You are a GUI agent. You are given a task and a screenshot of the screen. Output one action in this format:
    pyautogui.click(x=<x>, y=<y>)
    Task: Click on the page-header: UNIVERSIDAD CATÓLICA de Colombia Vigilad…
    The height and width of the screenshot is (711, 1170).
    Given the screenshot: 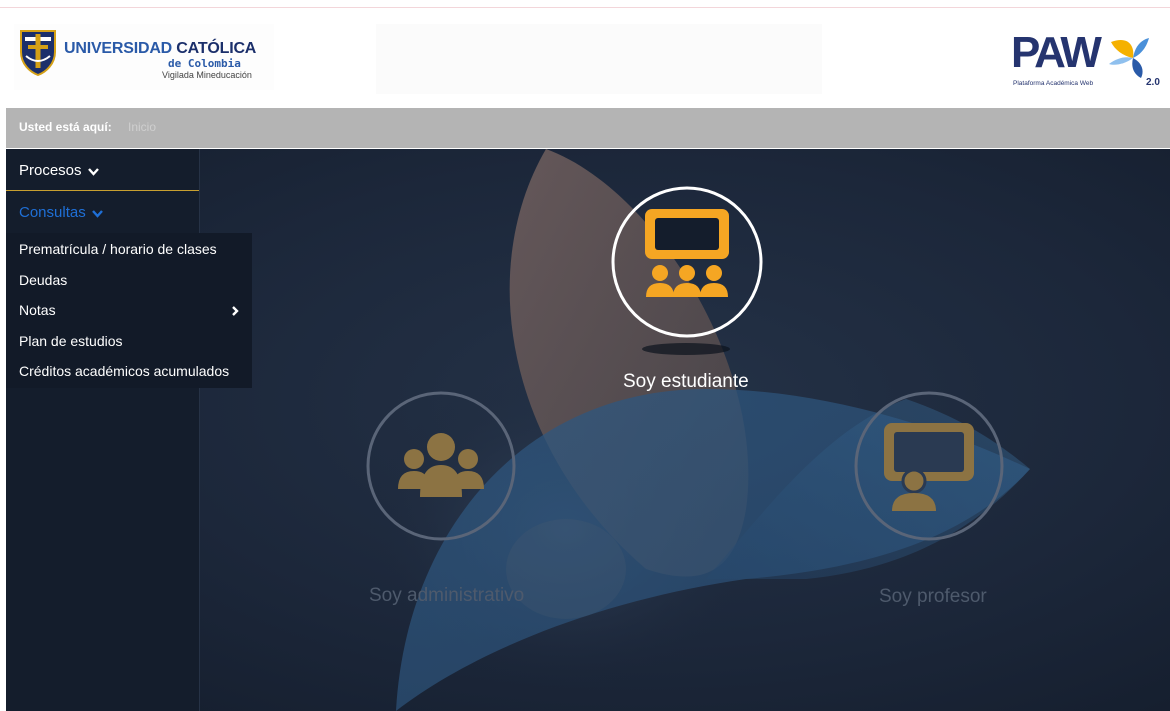 What is the action you would take?
    pyautogui.click(x=585, y=58)
    